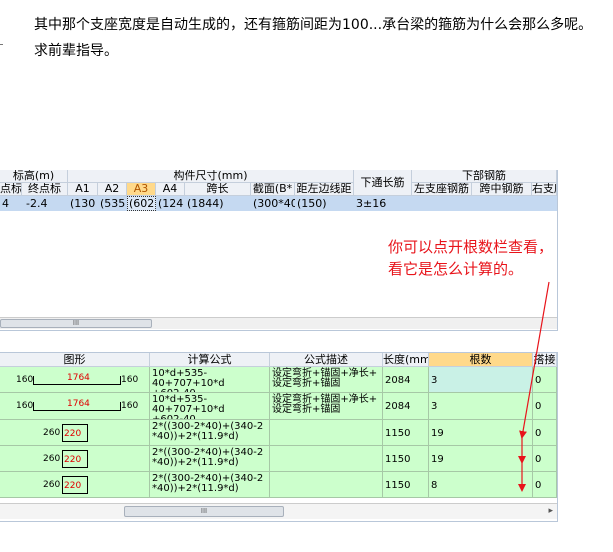  What do you see at coordinates (534, 360) in the screenshot?
I see `arrow-to-row-3-icon` at bounding box center [534, 360].